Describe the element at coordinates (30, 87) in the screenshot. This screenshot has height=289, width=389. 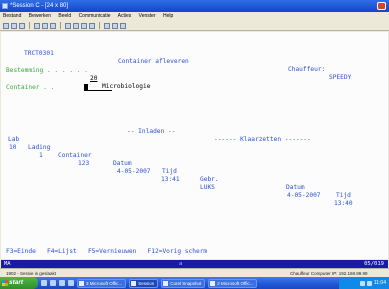
I see `container-label: Container . .` at that location.